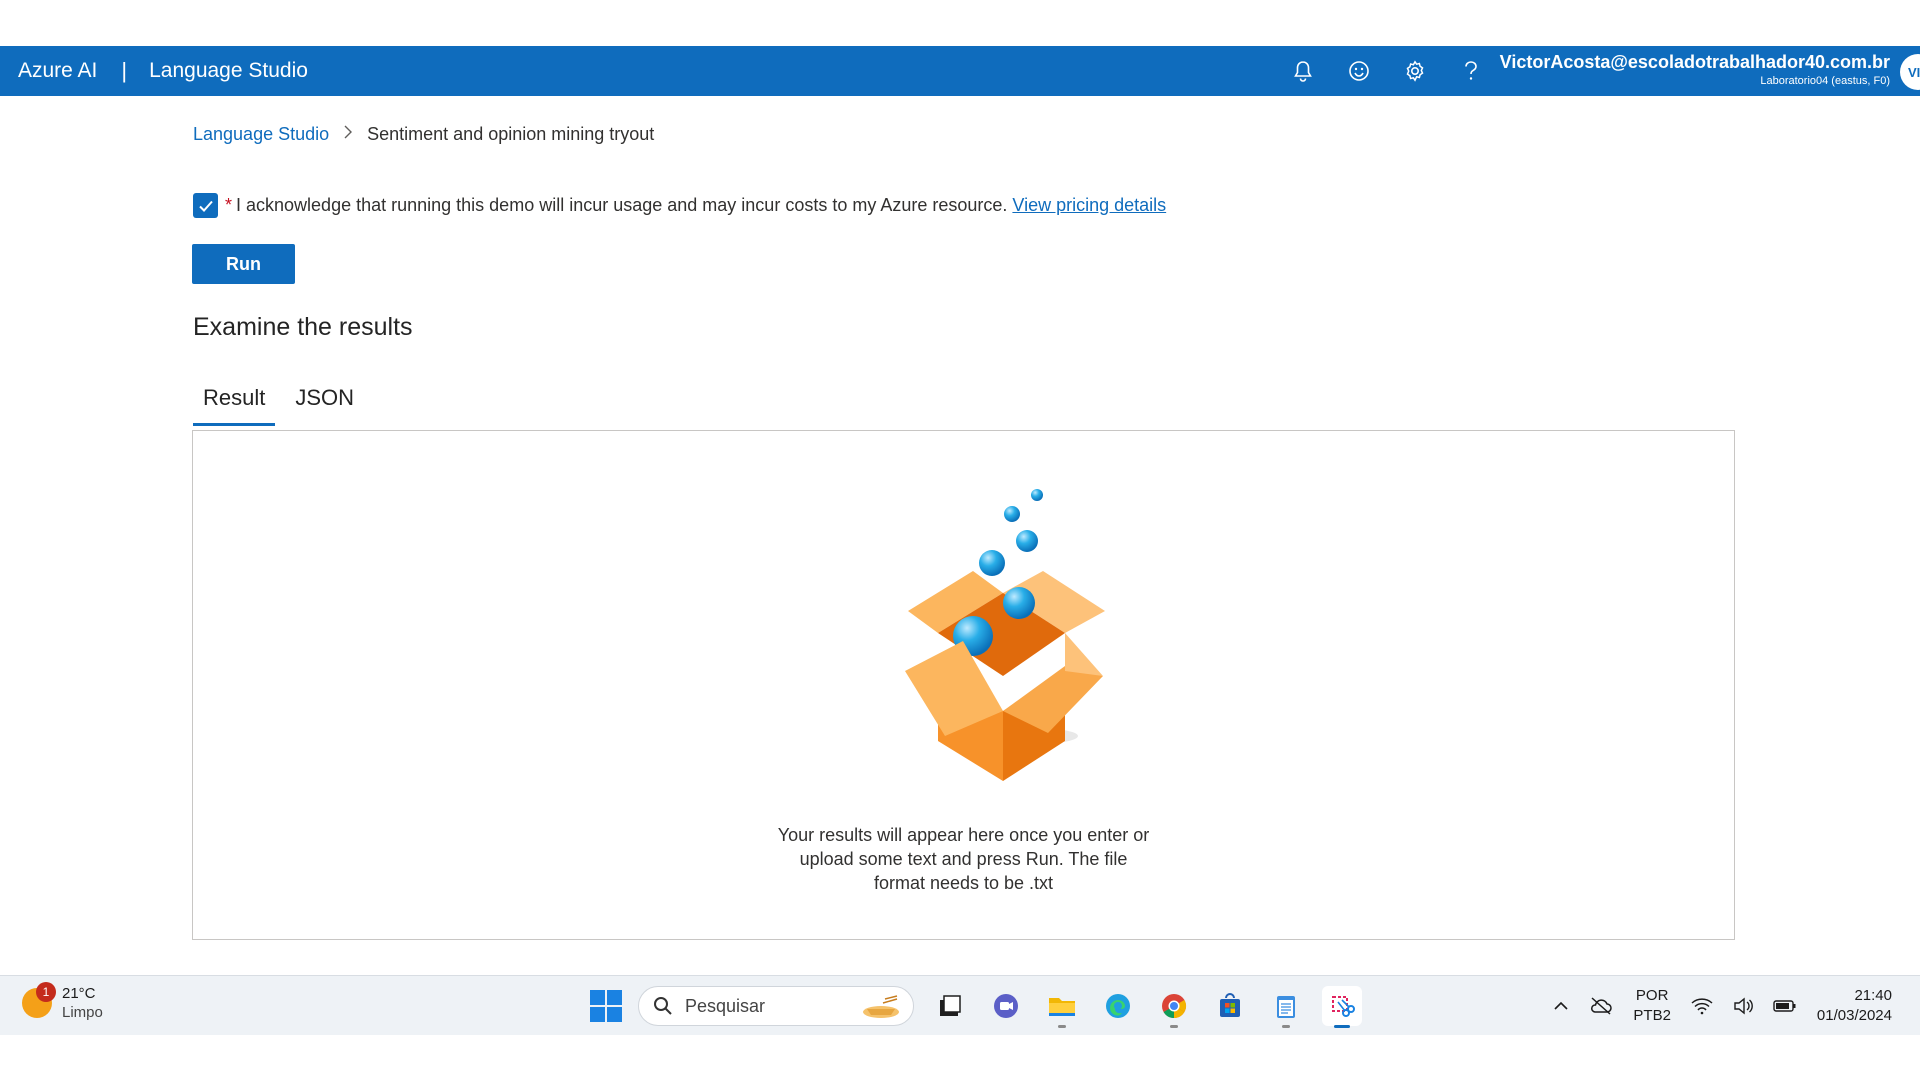  Describe the element at coordinates (234, 403) in the screenshot. I see `tab-result: Result` at that location.